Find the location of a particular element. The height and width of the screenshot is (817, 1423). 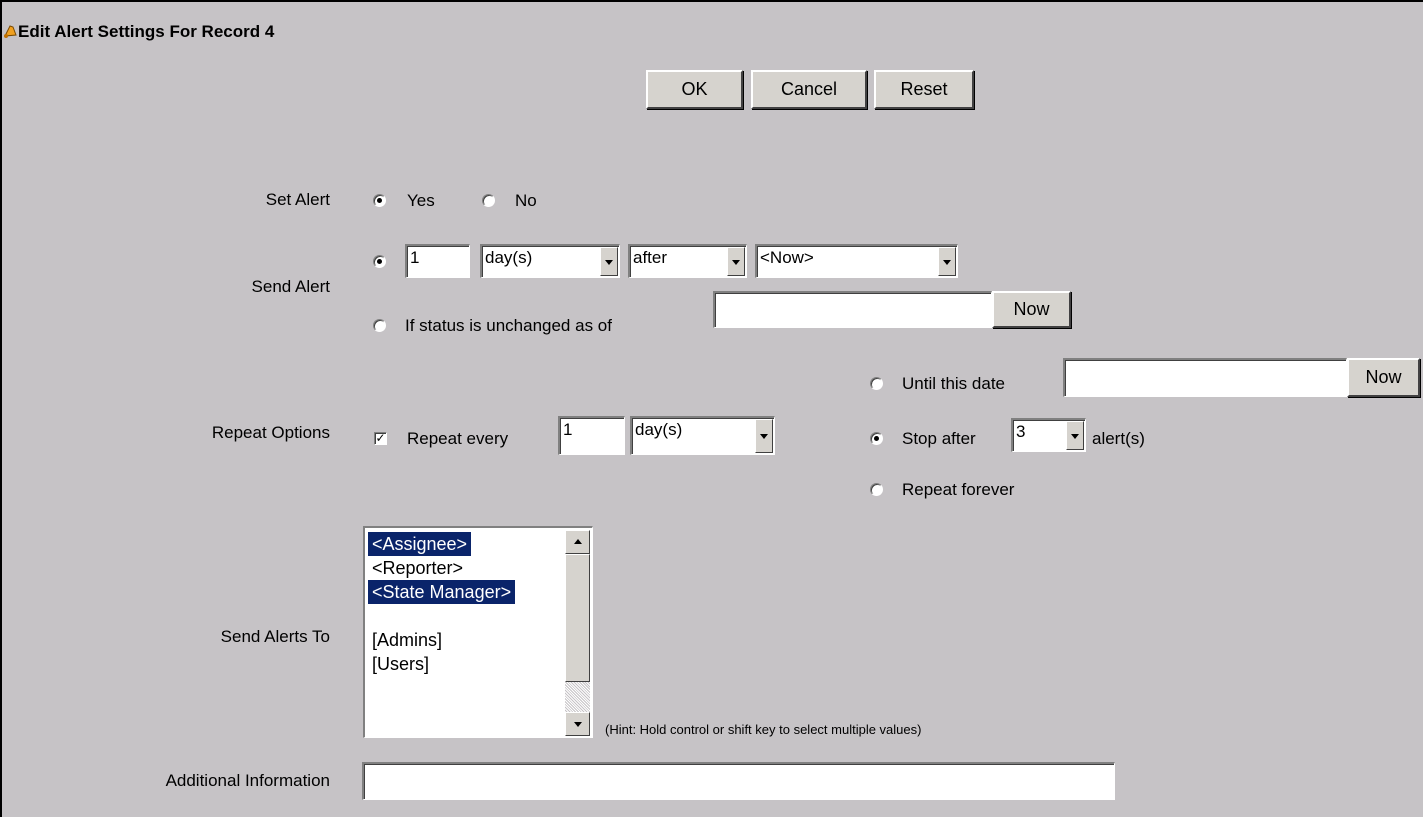

send-alert-relation-select: after is located at coordinates (687, 261).